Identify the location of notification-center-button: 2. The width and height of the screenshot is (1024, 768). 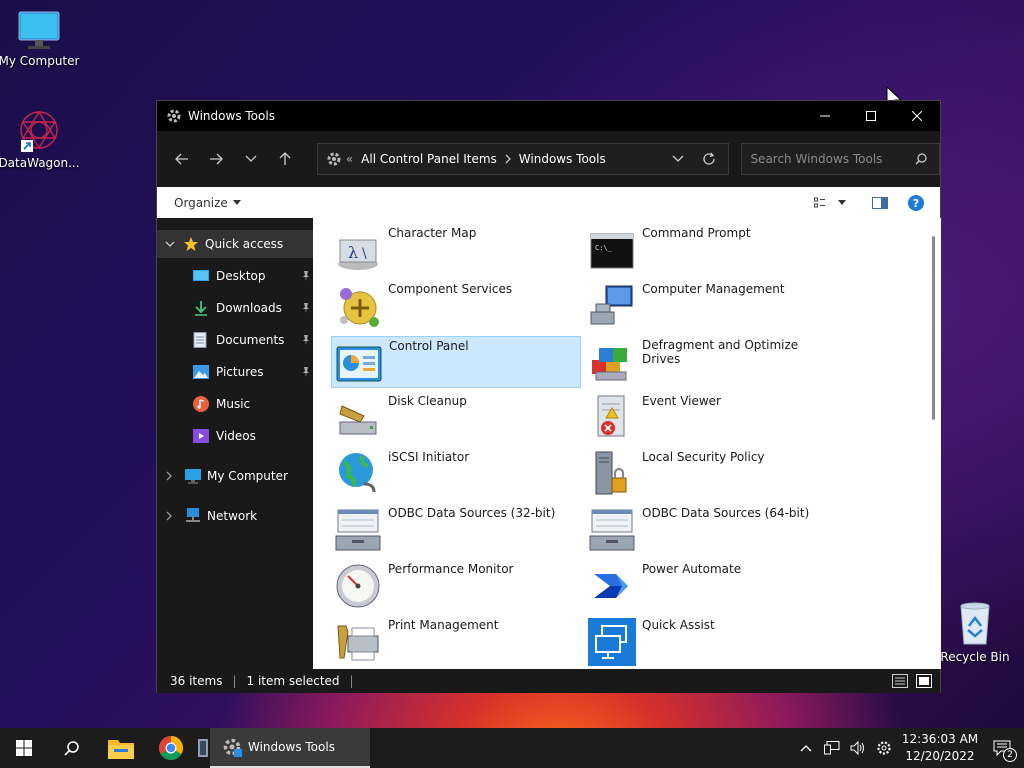
(1002, 748).